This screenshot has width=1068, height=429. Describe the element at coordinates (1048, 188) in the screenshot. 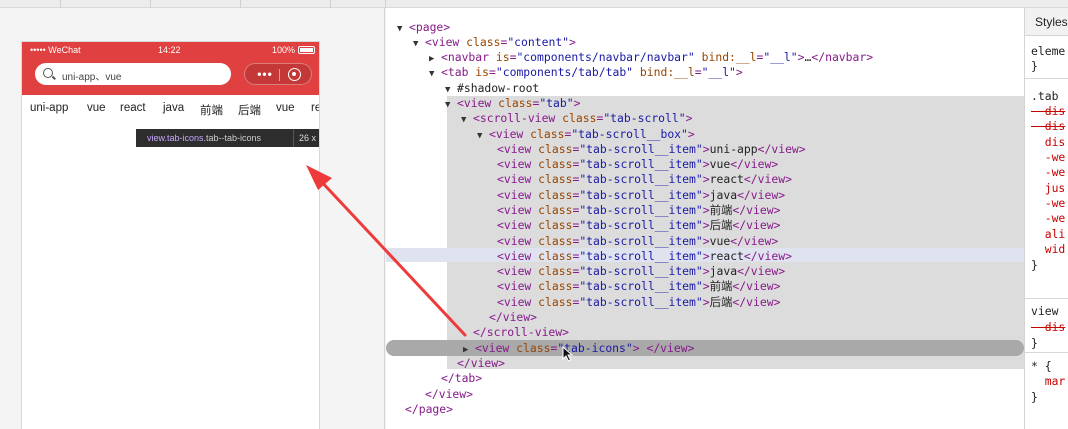

I see `style-rule-line: jus` at that location.